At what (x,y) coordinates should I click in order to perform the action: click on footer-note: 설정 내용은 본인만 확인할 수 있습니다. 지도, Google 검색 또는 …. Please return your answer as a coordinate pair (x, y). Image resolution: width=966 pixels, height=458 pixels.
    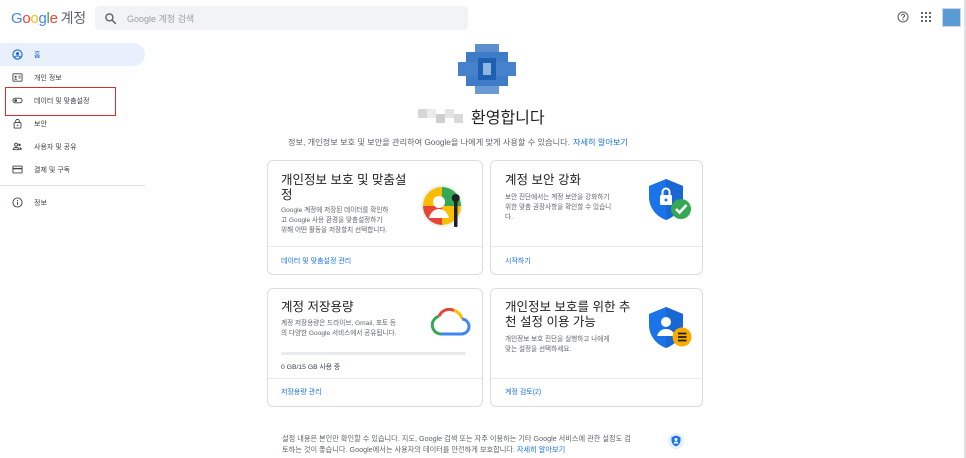
    Looking at the image, I should click on (484, 444).